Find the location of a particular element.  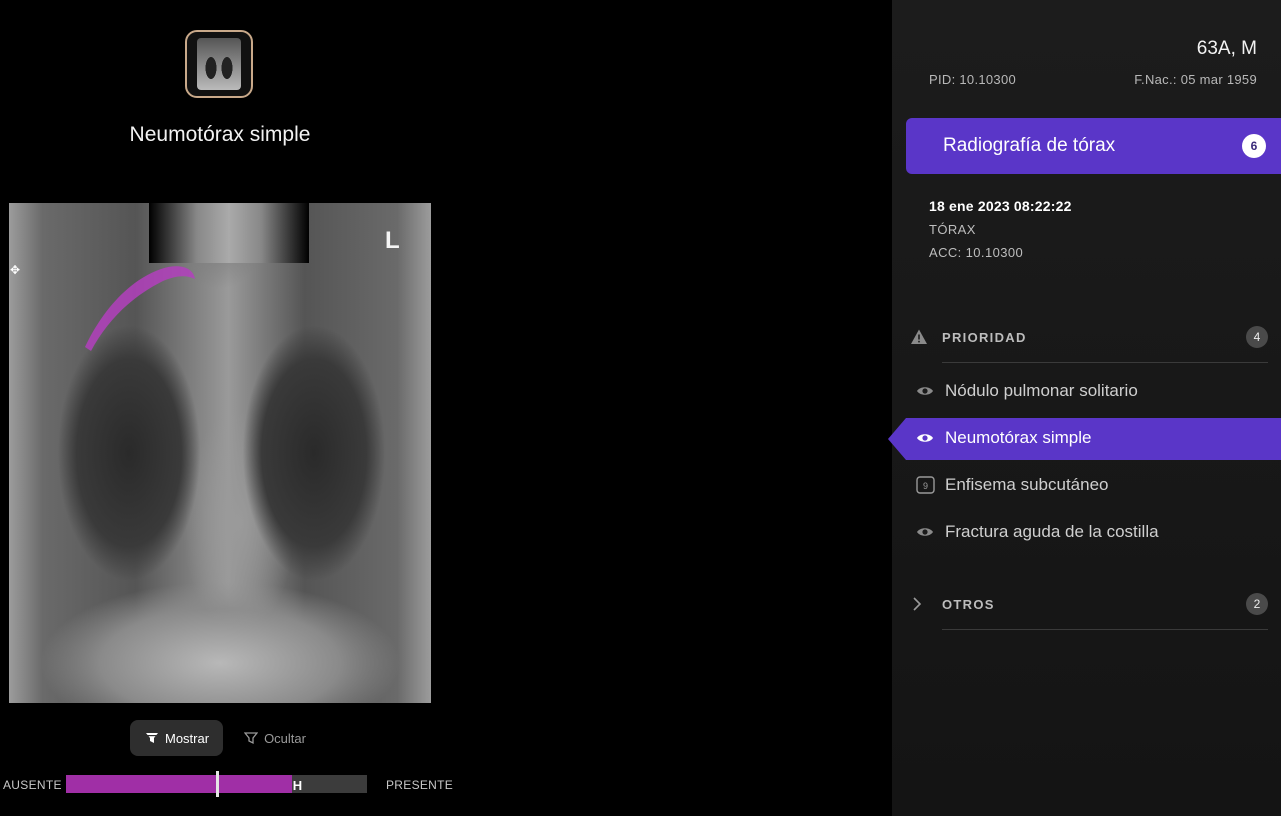

count-box-value: 9 is located at coordinates (925, 486).